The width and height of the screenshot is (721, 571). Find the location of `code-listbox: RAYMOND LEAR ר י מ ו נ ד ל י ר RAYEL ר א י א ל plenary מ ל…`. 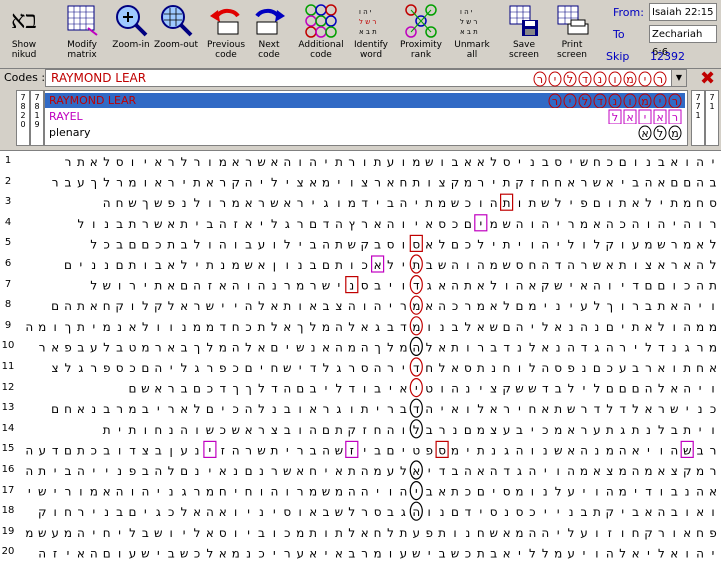

code-listbox: RAYMOND LEAR ר י מ ו נ ד ל י ר RAYEL ר א י א ל plenary מ ל… is located at coordinates (366, 118).